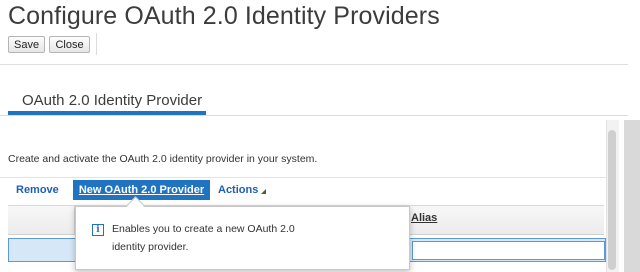  What do you see at coordinates (98, 230) in the screenshot?
I see `info-icon: i` at bounding box center [98, 230].